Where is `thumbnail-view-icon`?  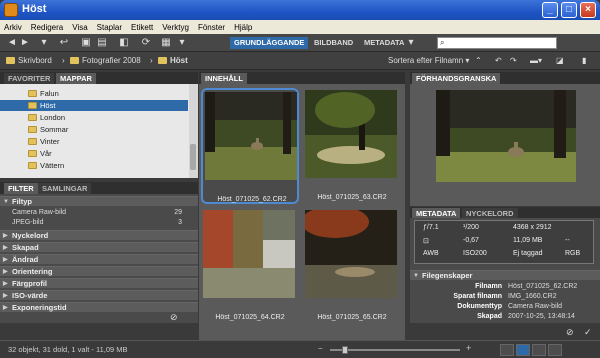 thumbnail-view-icon is located at coordinates (523, 350).